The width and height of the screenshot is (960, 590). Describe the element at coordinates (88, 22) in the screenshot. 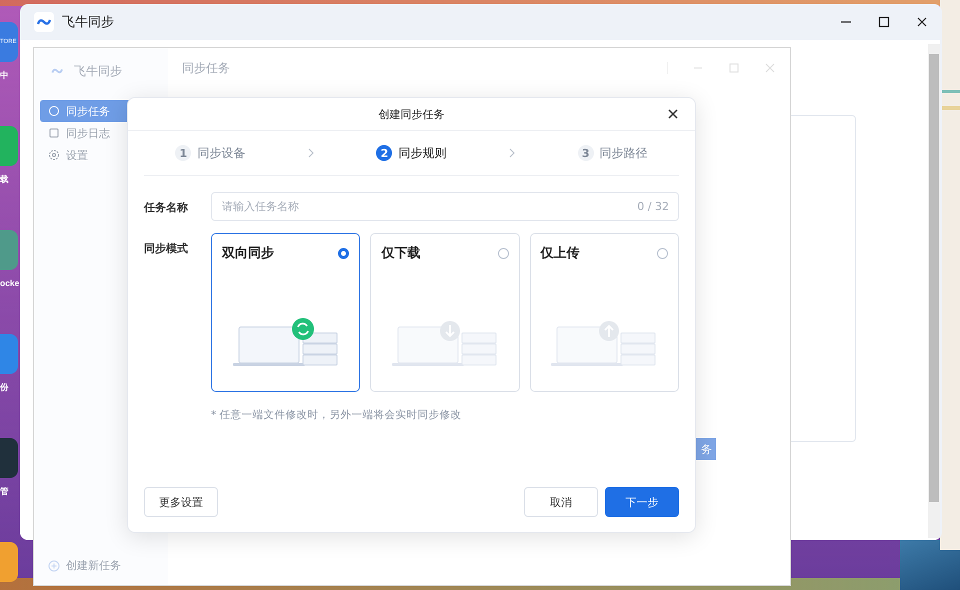

I see `window-title: 飞牛同步` at that location.